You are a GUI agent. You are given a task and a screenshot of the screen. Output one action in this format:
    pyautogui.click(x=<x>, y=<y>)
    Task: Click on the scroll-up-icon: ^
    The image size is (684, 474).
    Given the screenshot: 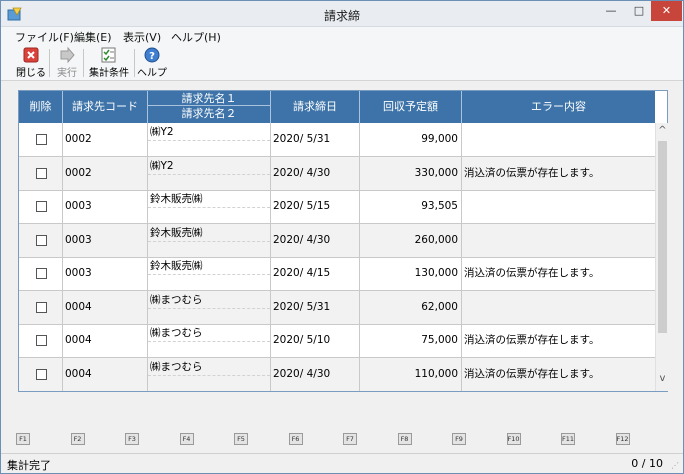 What is the action you would take?
    pyautogui.click(x=662, y=132)
    